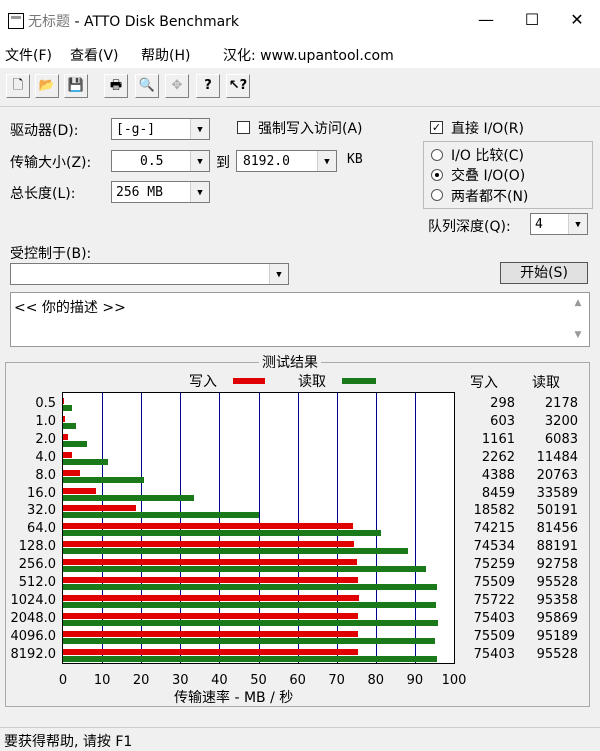  I want to click on read-value: 11484, so click(557, 457).